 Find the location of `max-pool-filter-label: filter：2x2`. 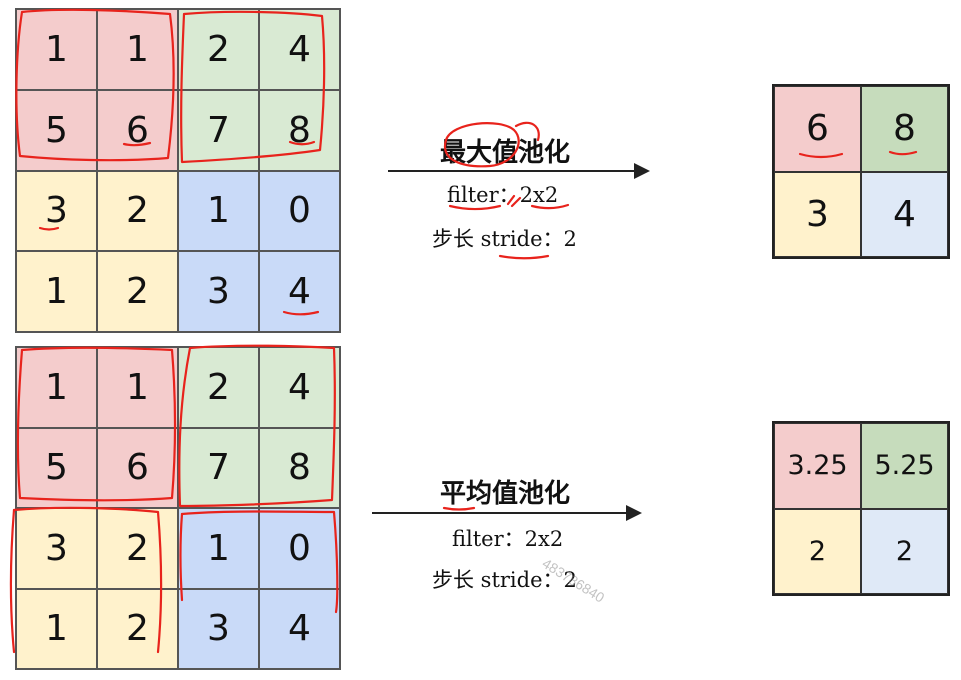

max-pool-filter-label: filter：2x2 is located at coordinates (503, 195).